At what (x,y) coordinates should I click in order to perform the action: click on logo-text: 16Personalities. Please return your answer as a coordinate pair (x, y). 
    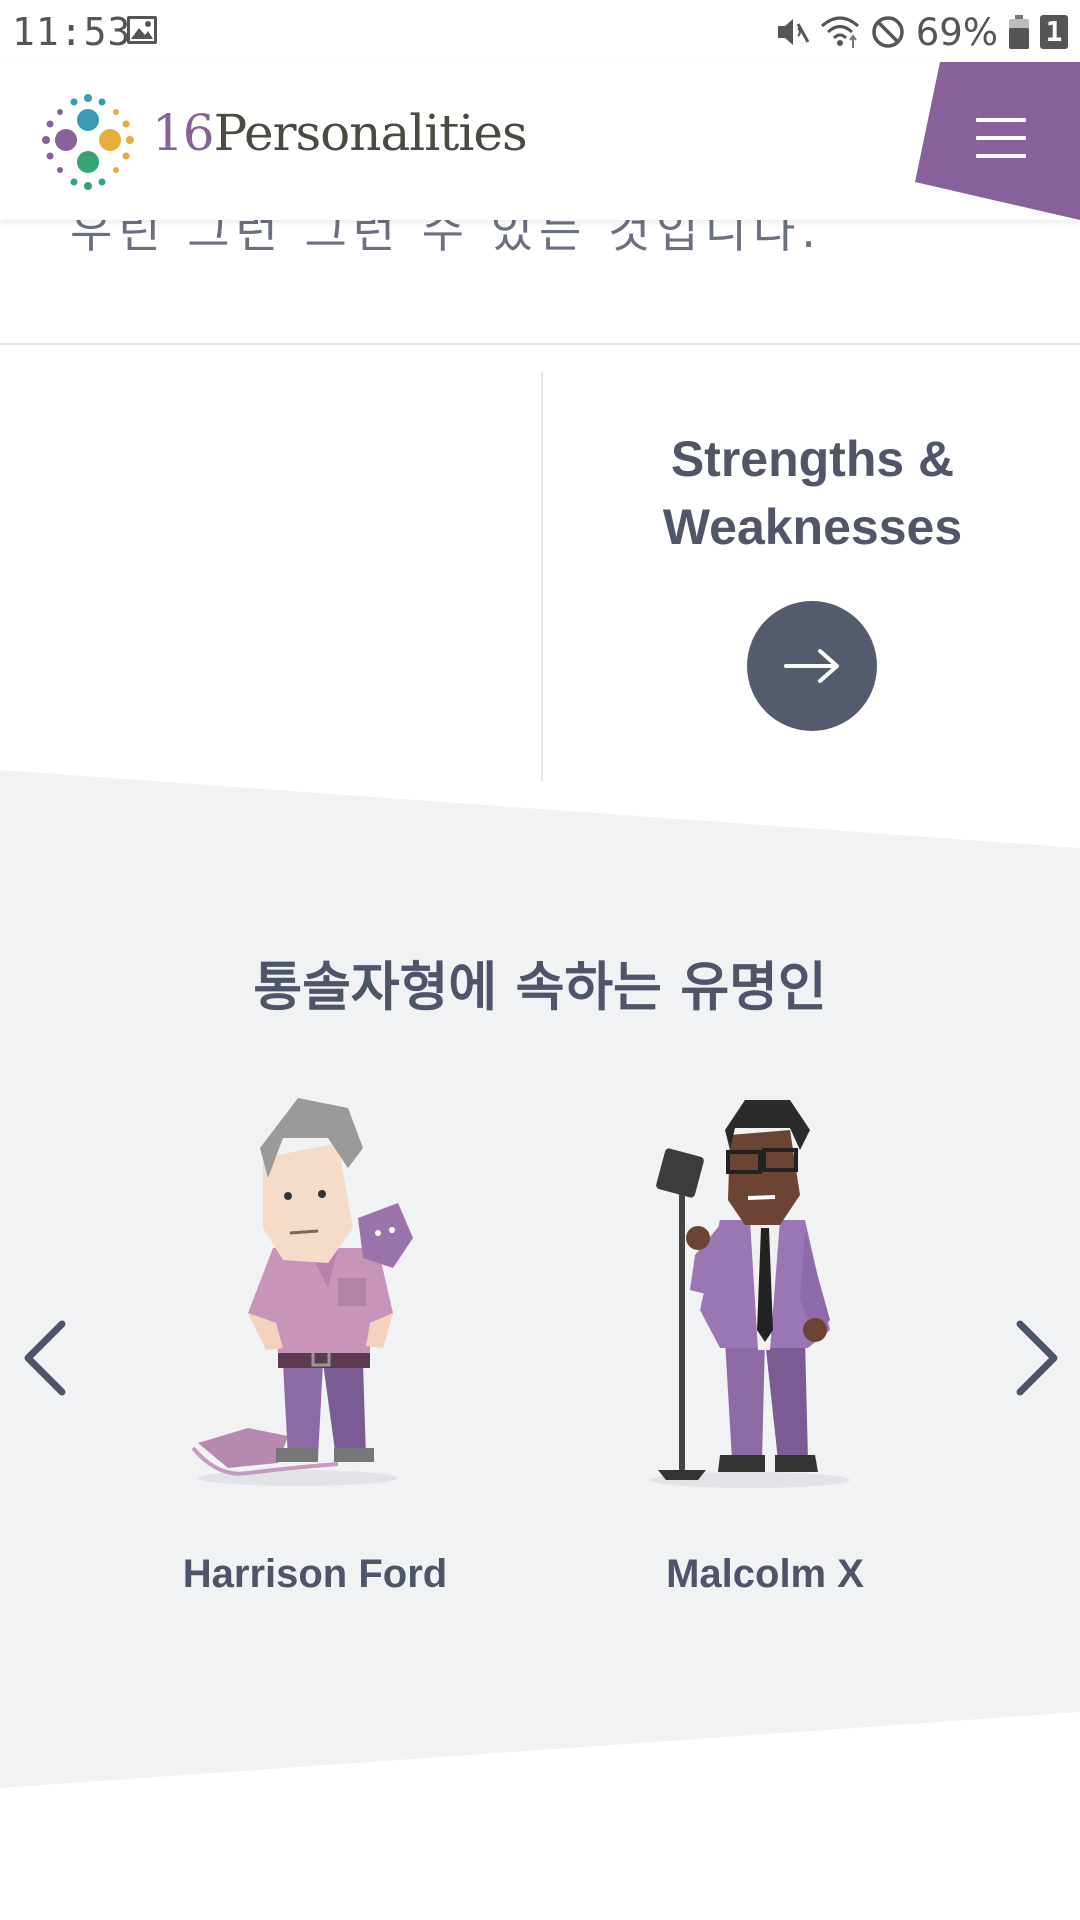
    Looking at the image, I should click on (340, 133).